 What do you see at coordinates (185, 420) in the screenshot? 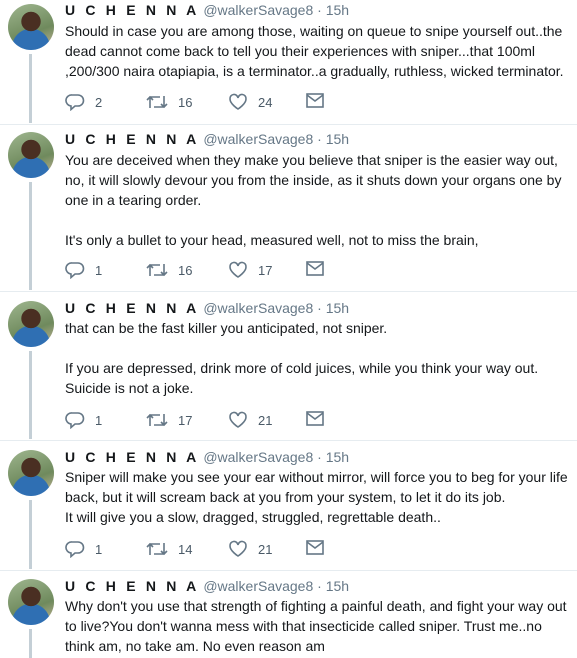
I see `retweet-count: 17` at bounding box center [185, 420].